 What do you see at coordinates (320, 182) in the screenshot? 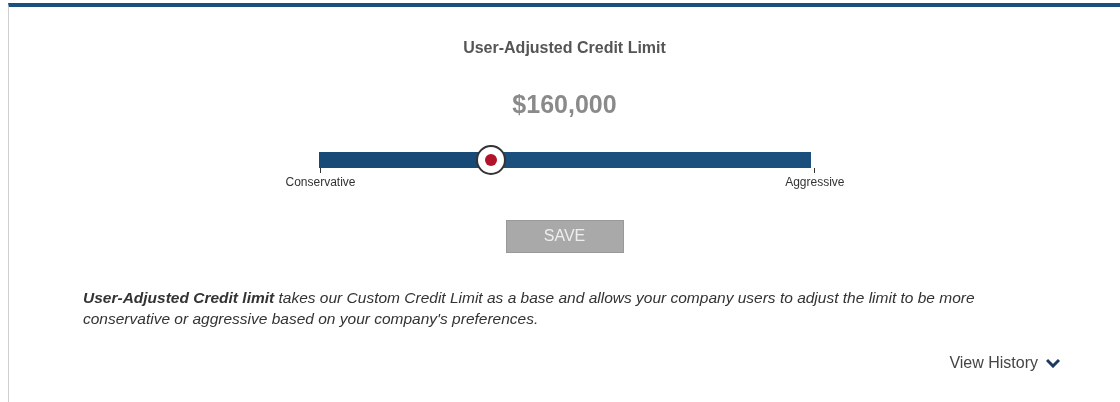
I see `min-label: Conservative` at bounding box center [320, 182].